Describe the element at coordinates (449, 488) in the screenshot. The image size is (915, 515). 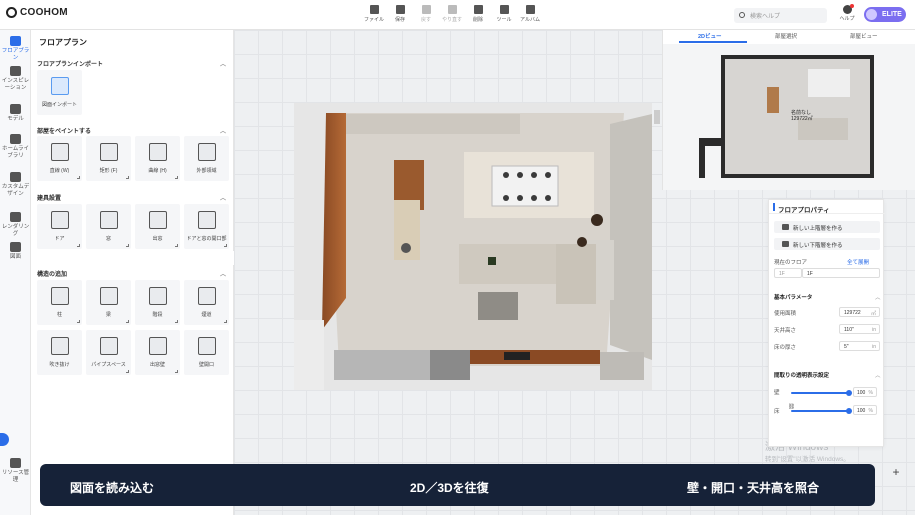
I see `banner-center-text: 2D／3Dを往復` at that location.